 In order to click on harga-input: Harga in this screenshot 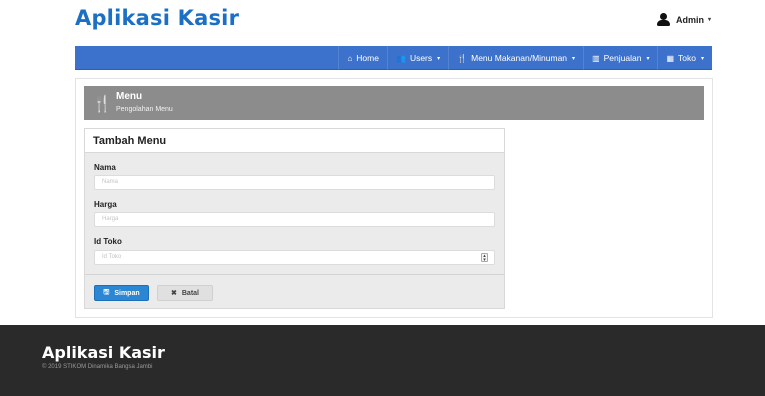, I will do `click(294, 219)`.